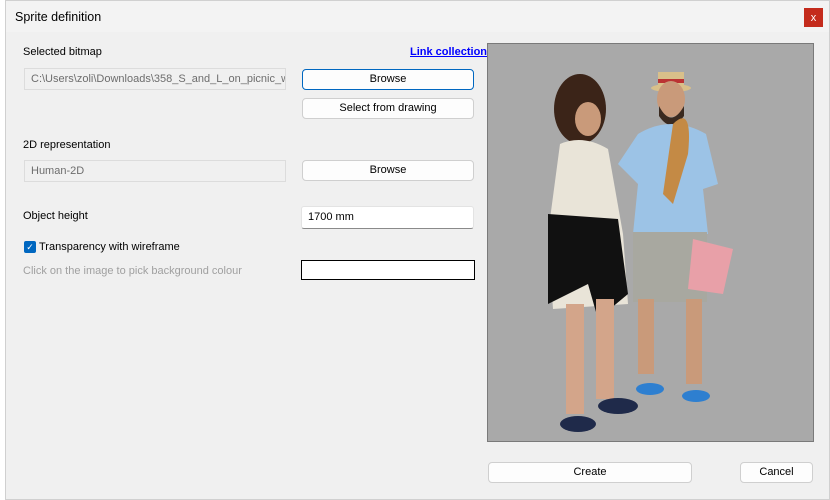  Describe the element at coordinates (155, 171) in the screenshot. I see `representation-field: Human-2D` at that location.